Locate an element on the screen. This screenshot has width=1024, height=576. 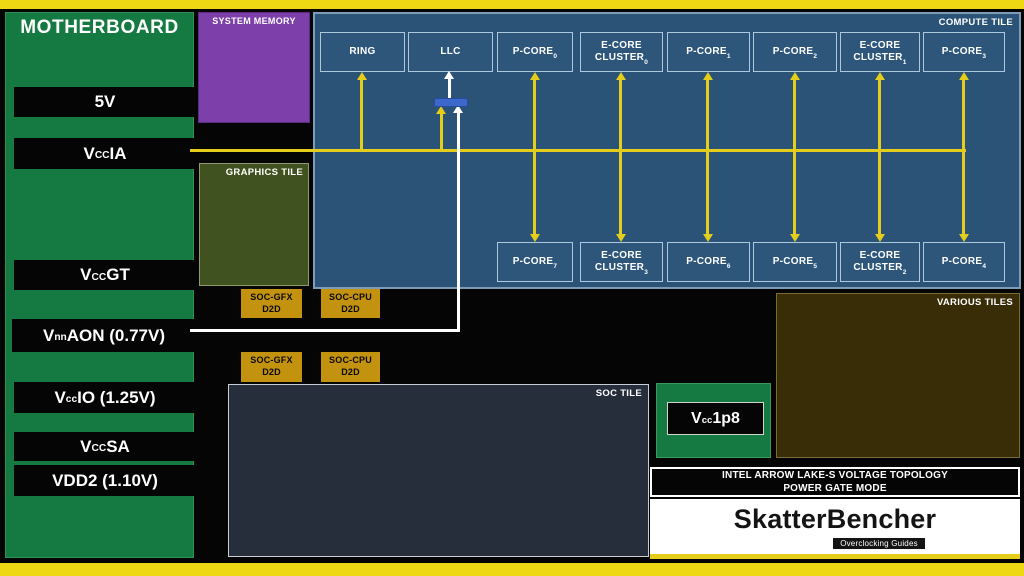
graphics-tile: GRAPHICS TILE is located at coordinates (254, 224).